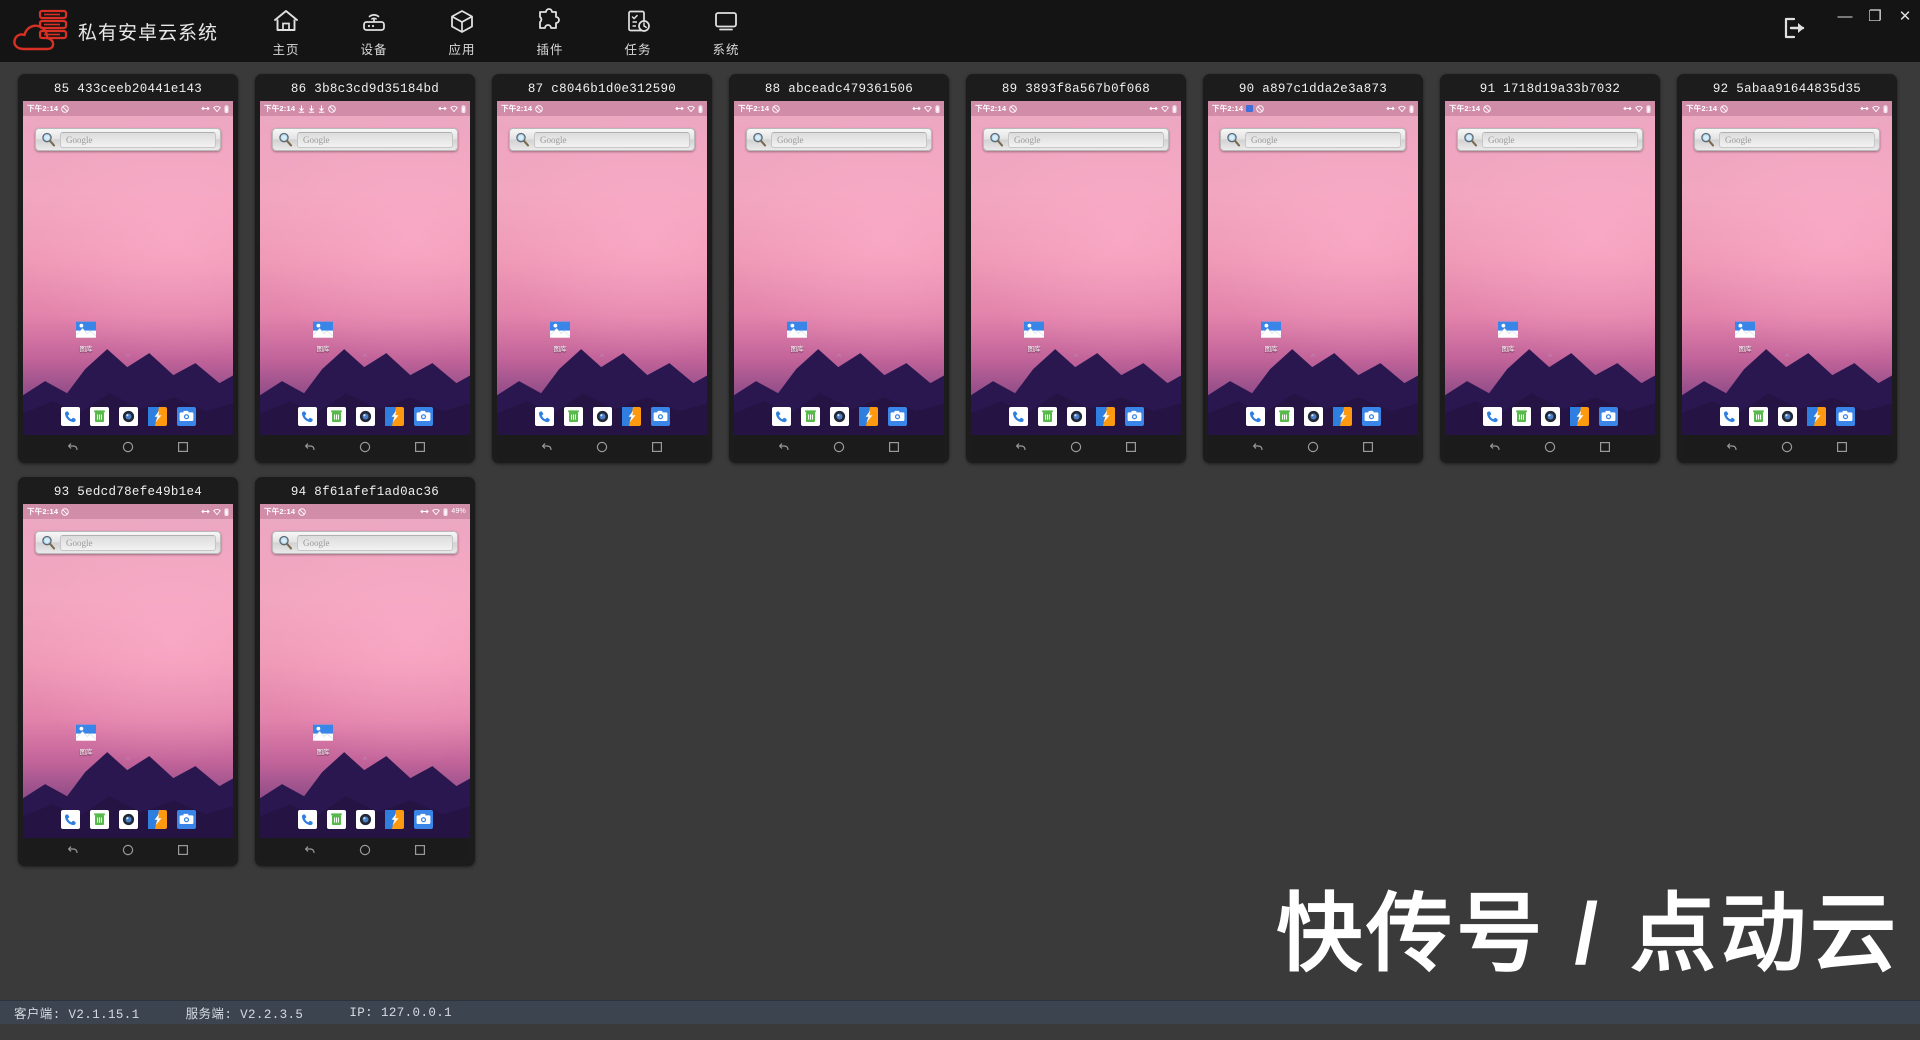  What do you see at coordinates (1875, 16) in the screenshot?
I see `maximize-button: ❐` at bounding box center [1875, 16].